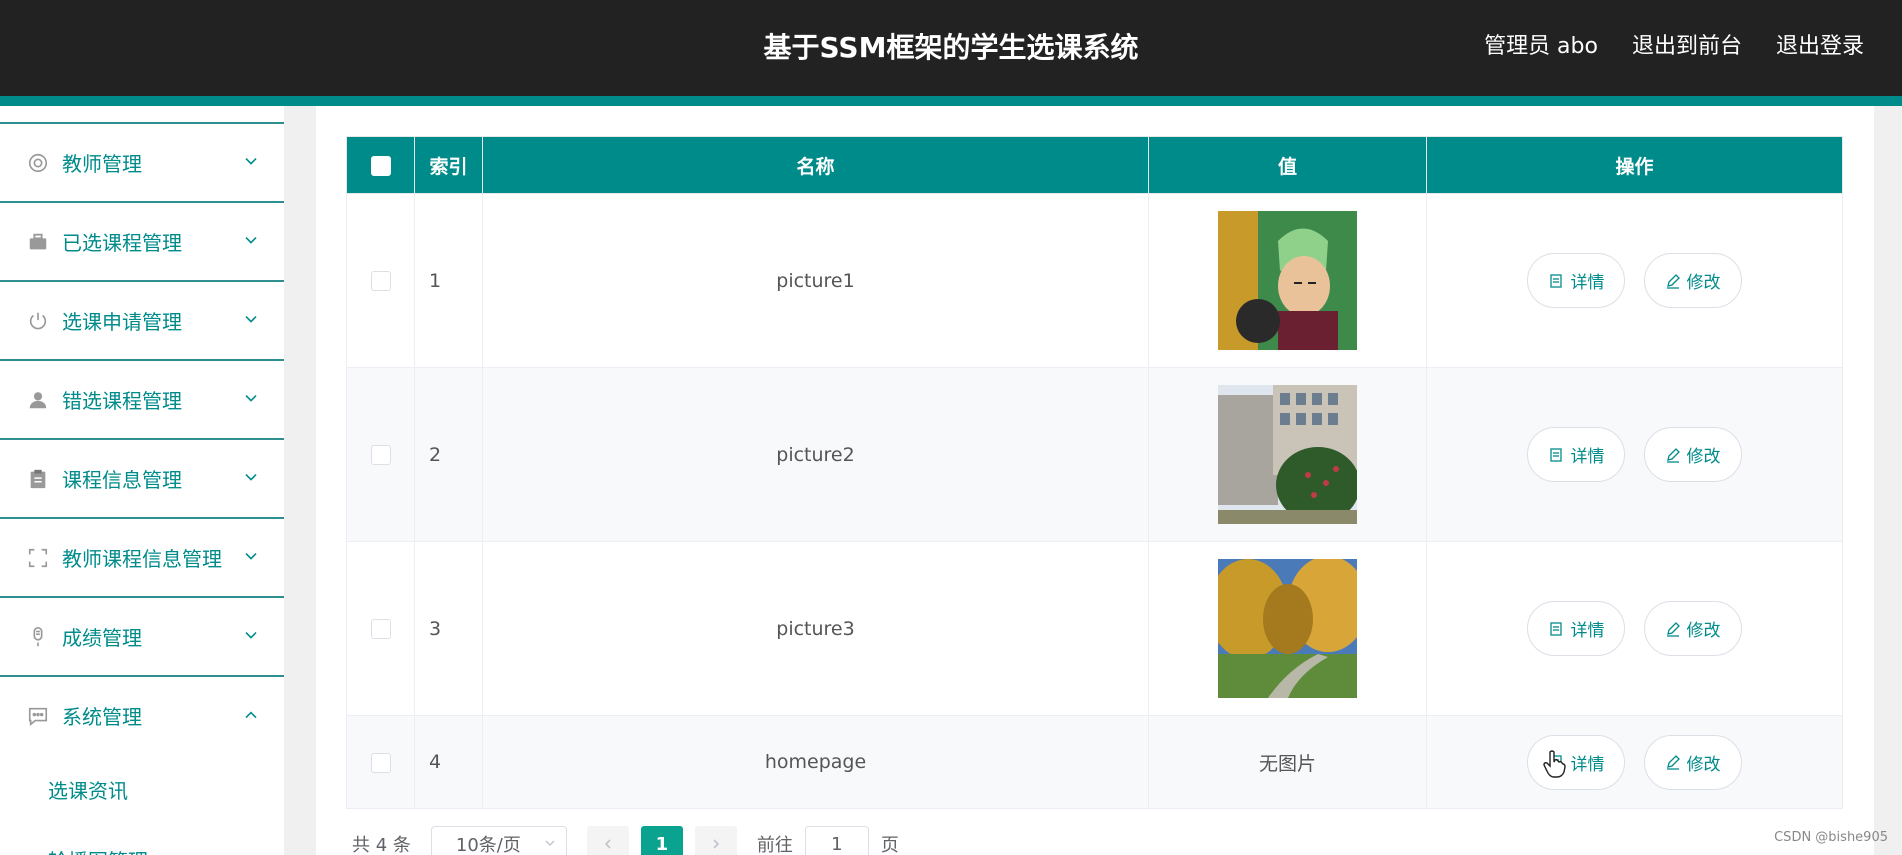  I want to click on column-header-index: 索引, so click(448, 165).